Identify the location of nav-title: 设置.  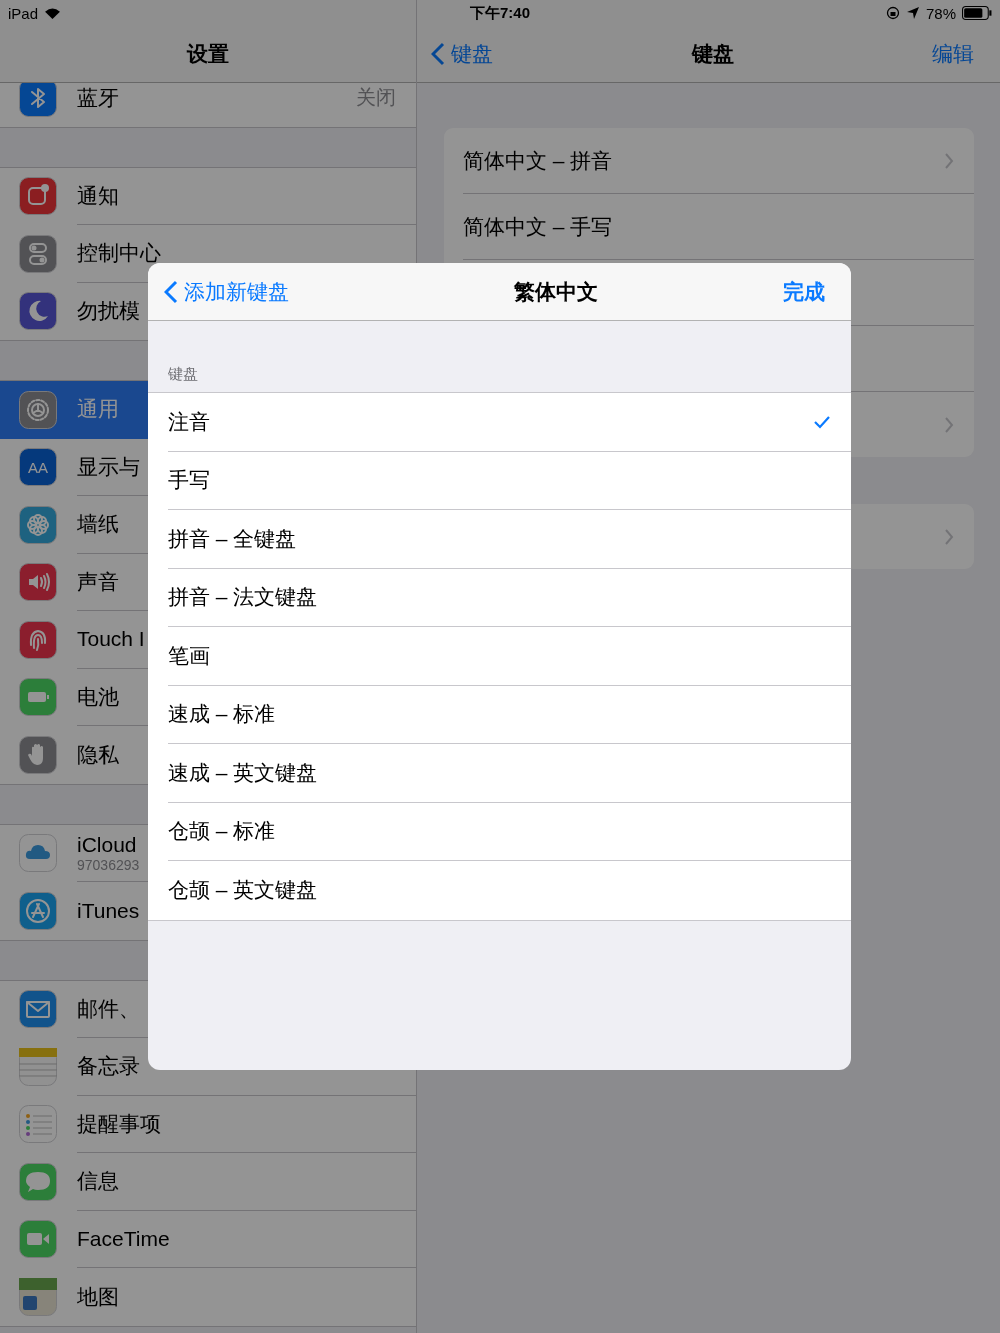
(208, 54).